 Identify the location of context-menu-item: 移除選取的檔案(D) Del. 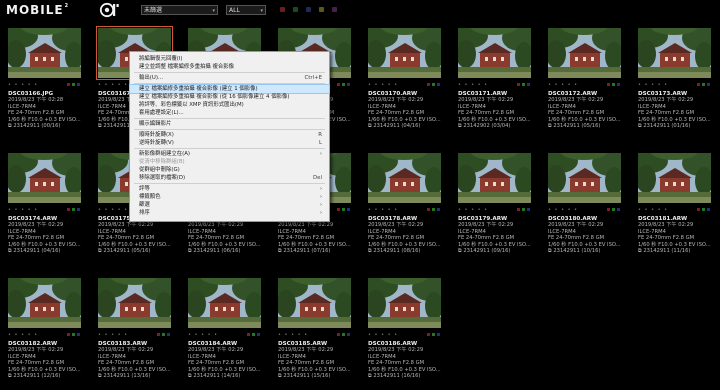
(229, 178).